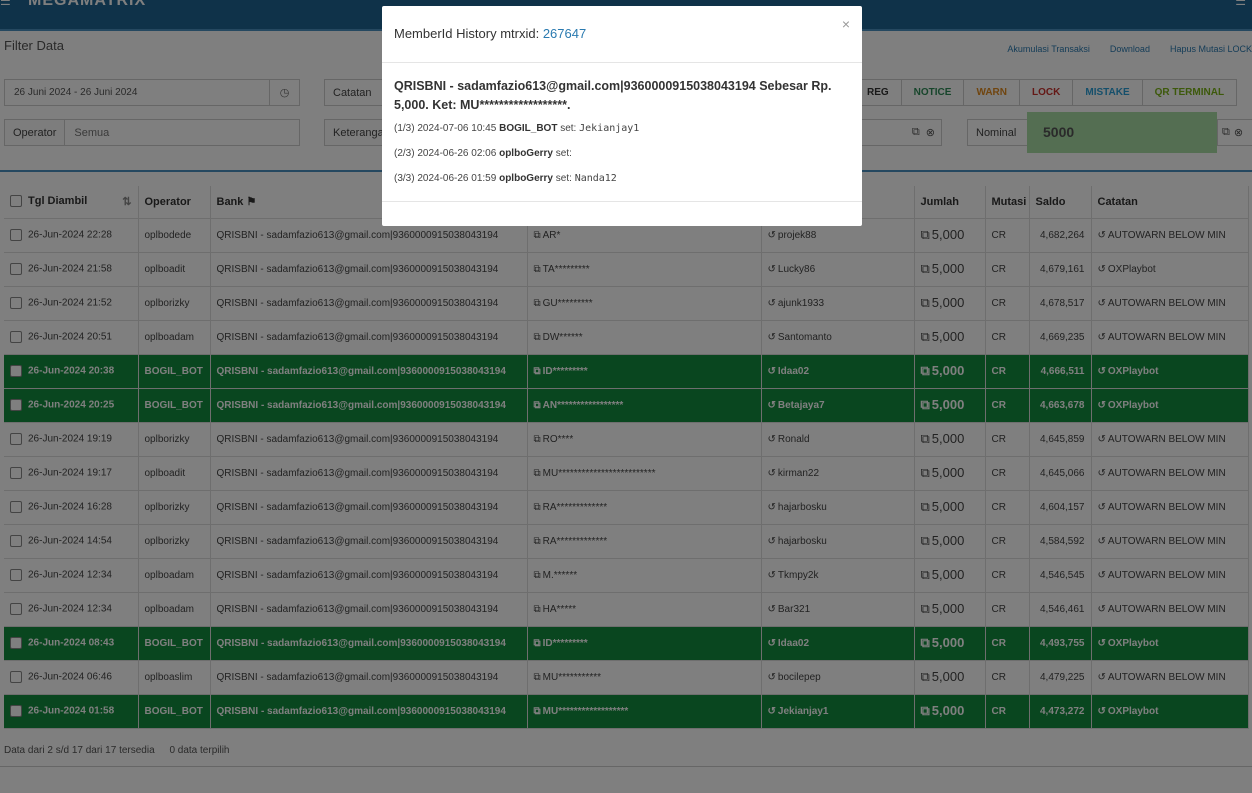 The image size is (1252, 793). What do you see at coordinates (528, 128) in the screenshot?
I see `history-user: BOGIL_BOT` at bounding box center [528, 128].